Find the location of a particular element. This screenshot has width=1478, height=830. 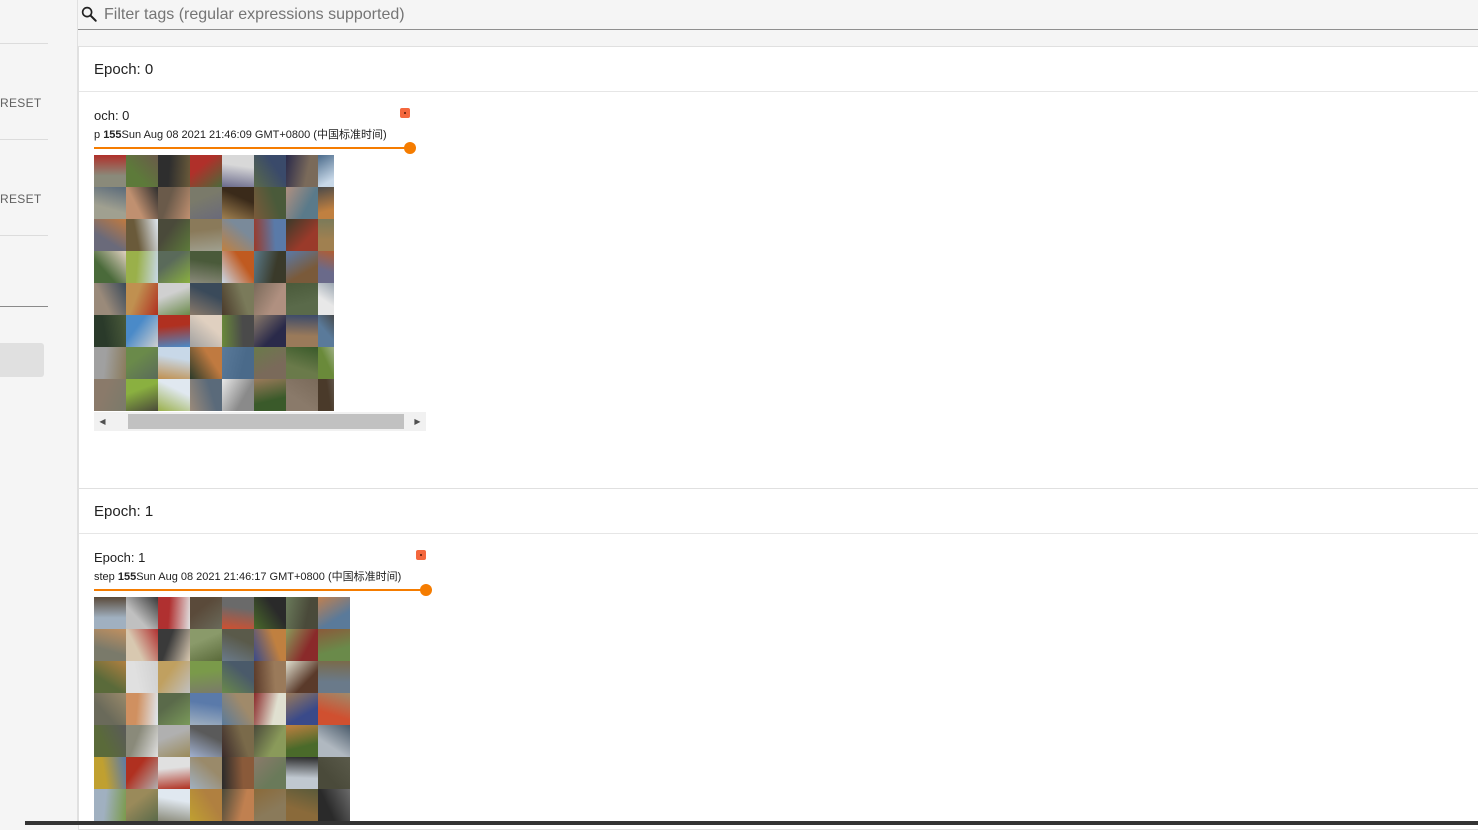

sidebar-input-underline is located at coordinates (24, 306).